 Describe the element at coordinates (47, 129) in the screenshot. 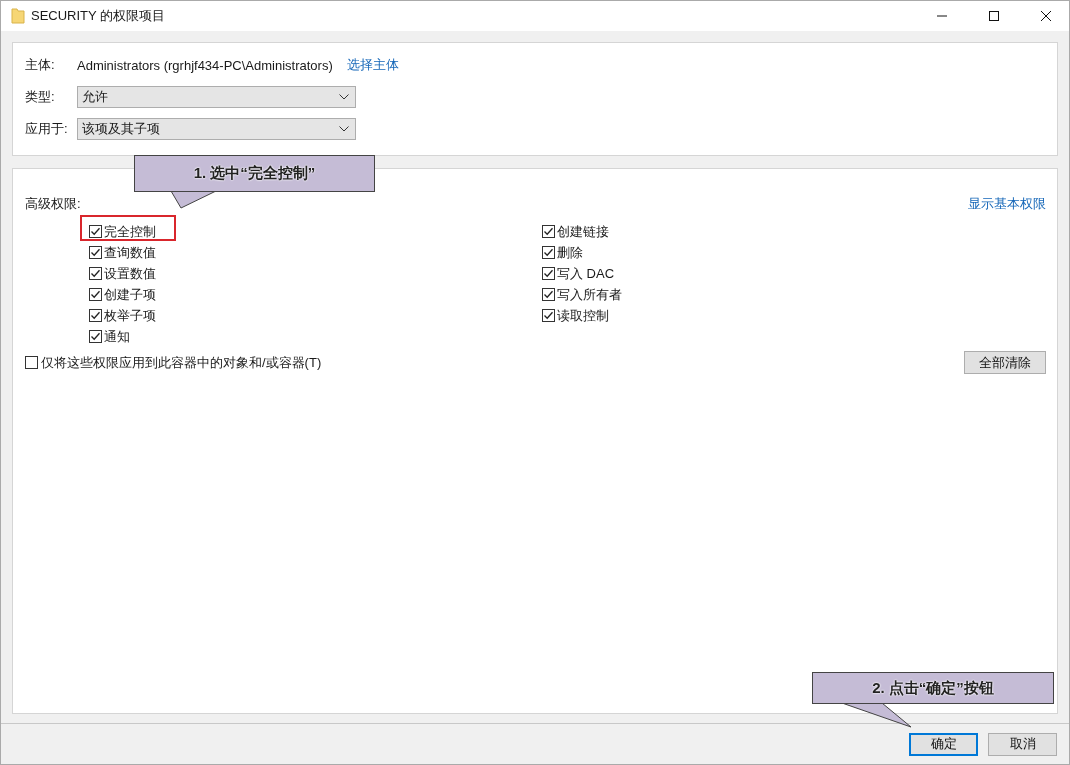

I see `field-label: 应用于:` at that location.